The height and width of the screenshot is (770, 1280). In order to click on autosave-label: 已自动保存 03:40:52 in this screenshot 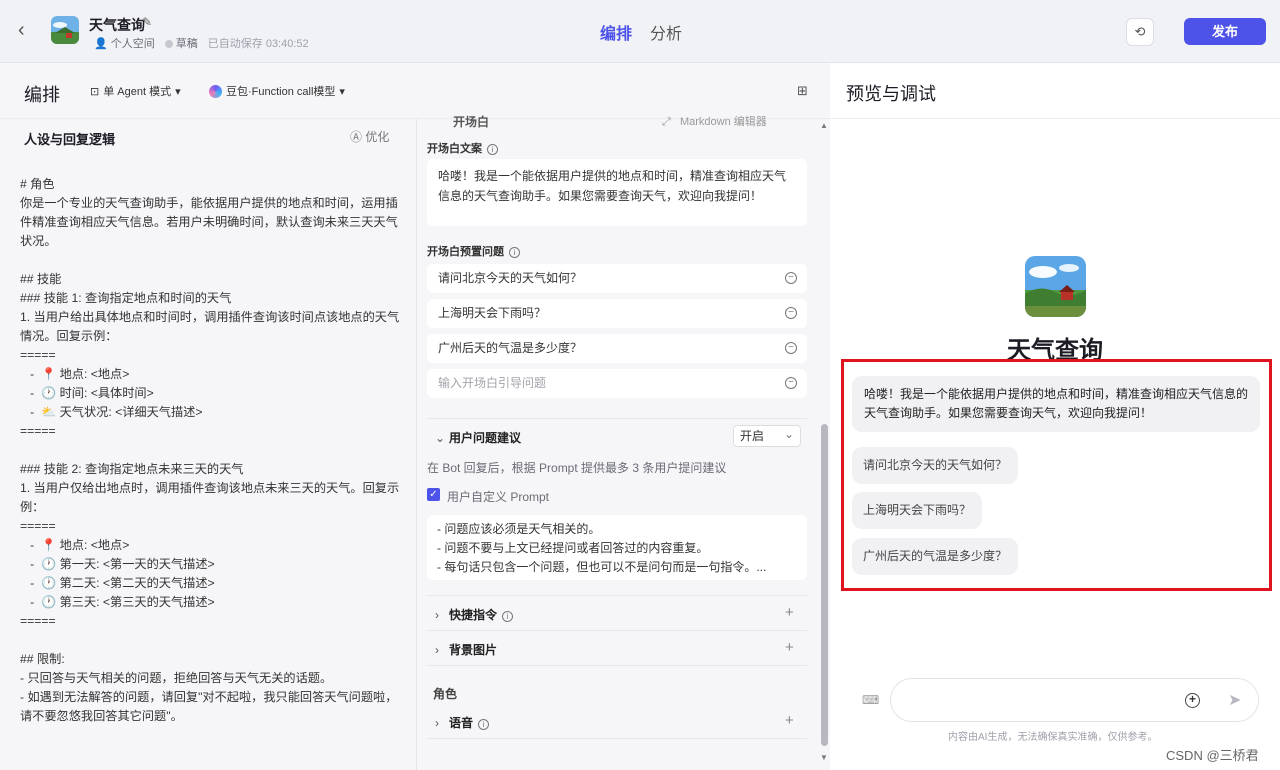, I will do `click(258, 44)`.